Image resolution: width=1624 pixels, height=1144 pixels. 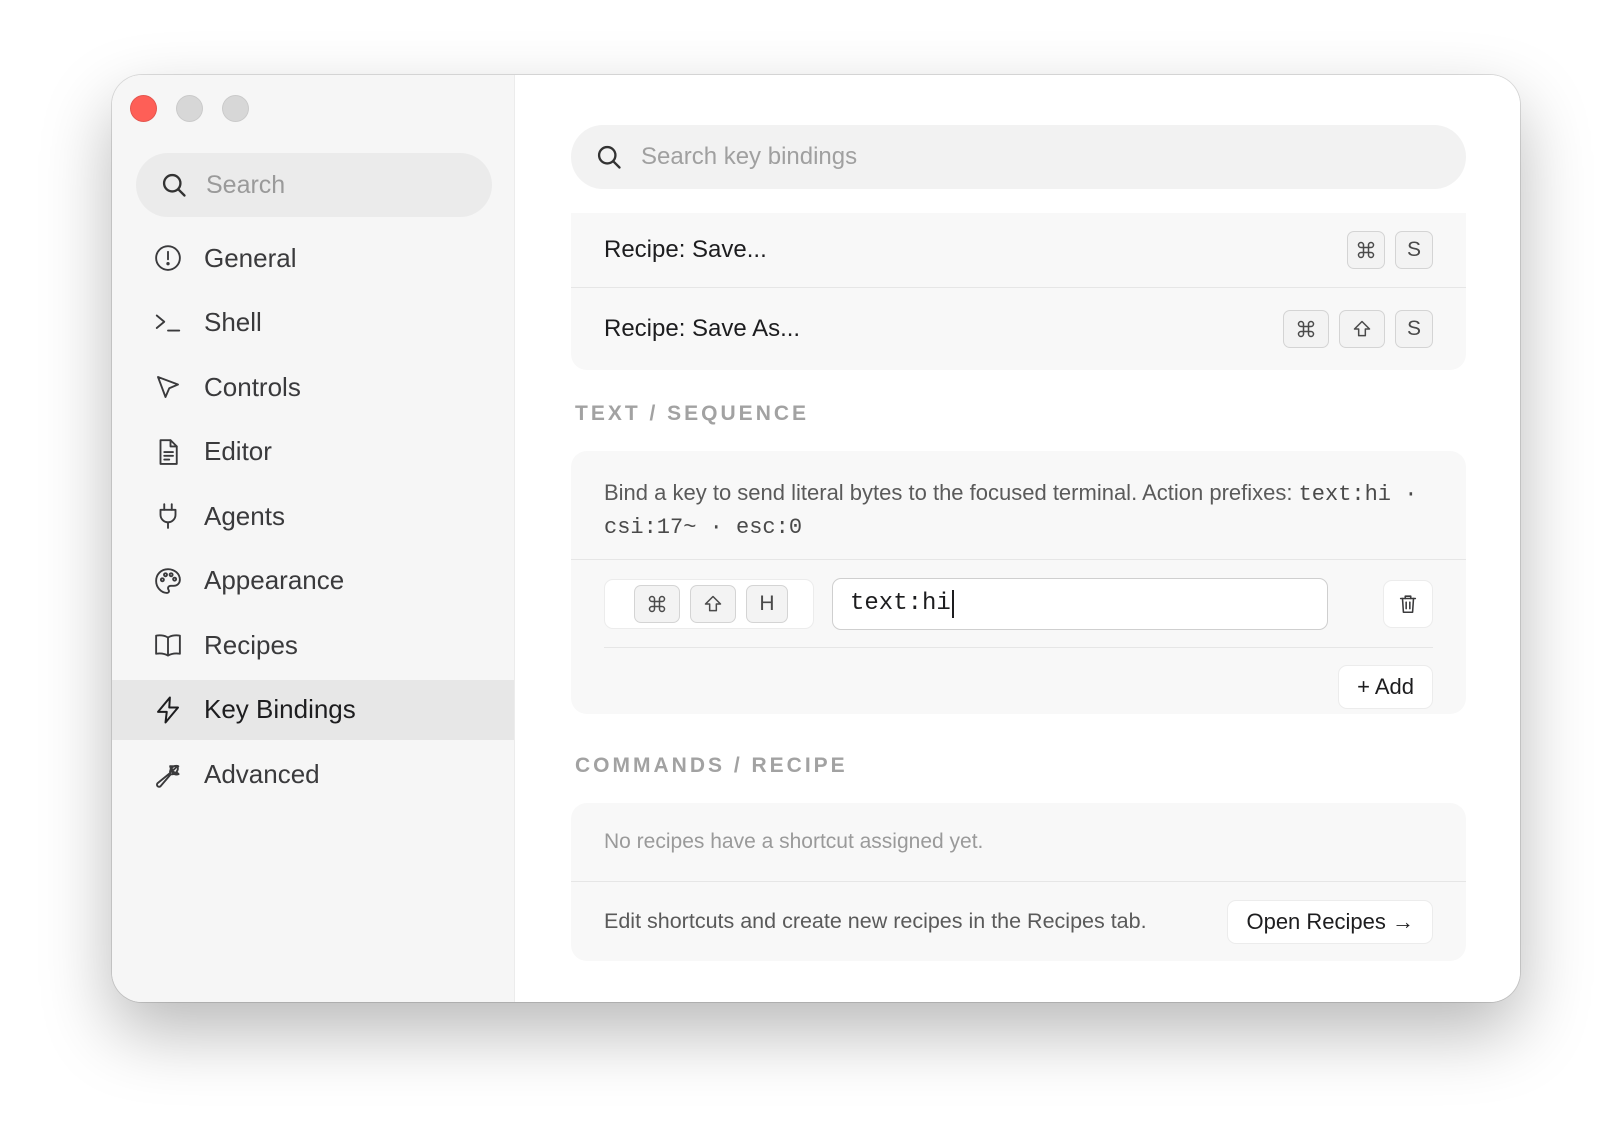 I want to click on plug-icon, so click(x=168, y=516).